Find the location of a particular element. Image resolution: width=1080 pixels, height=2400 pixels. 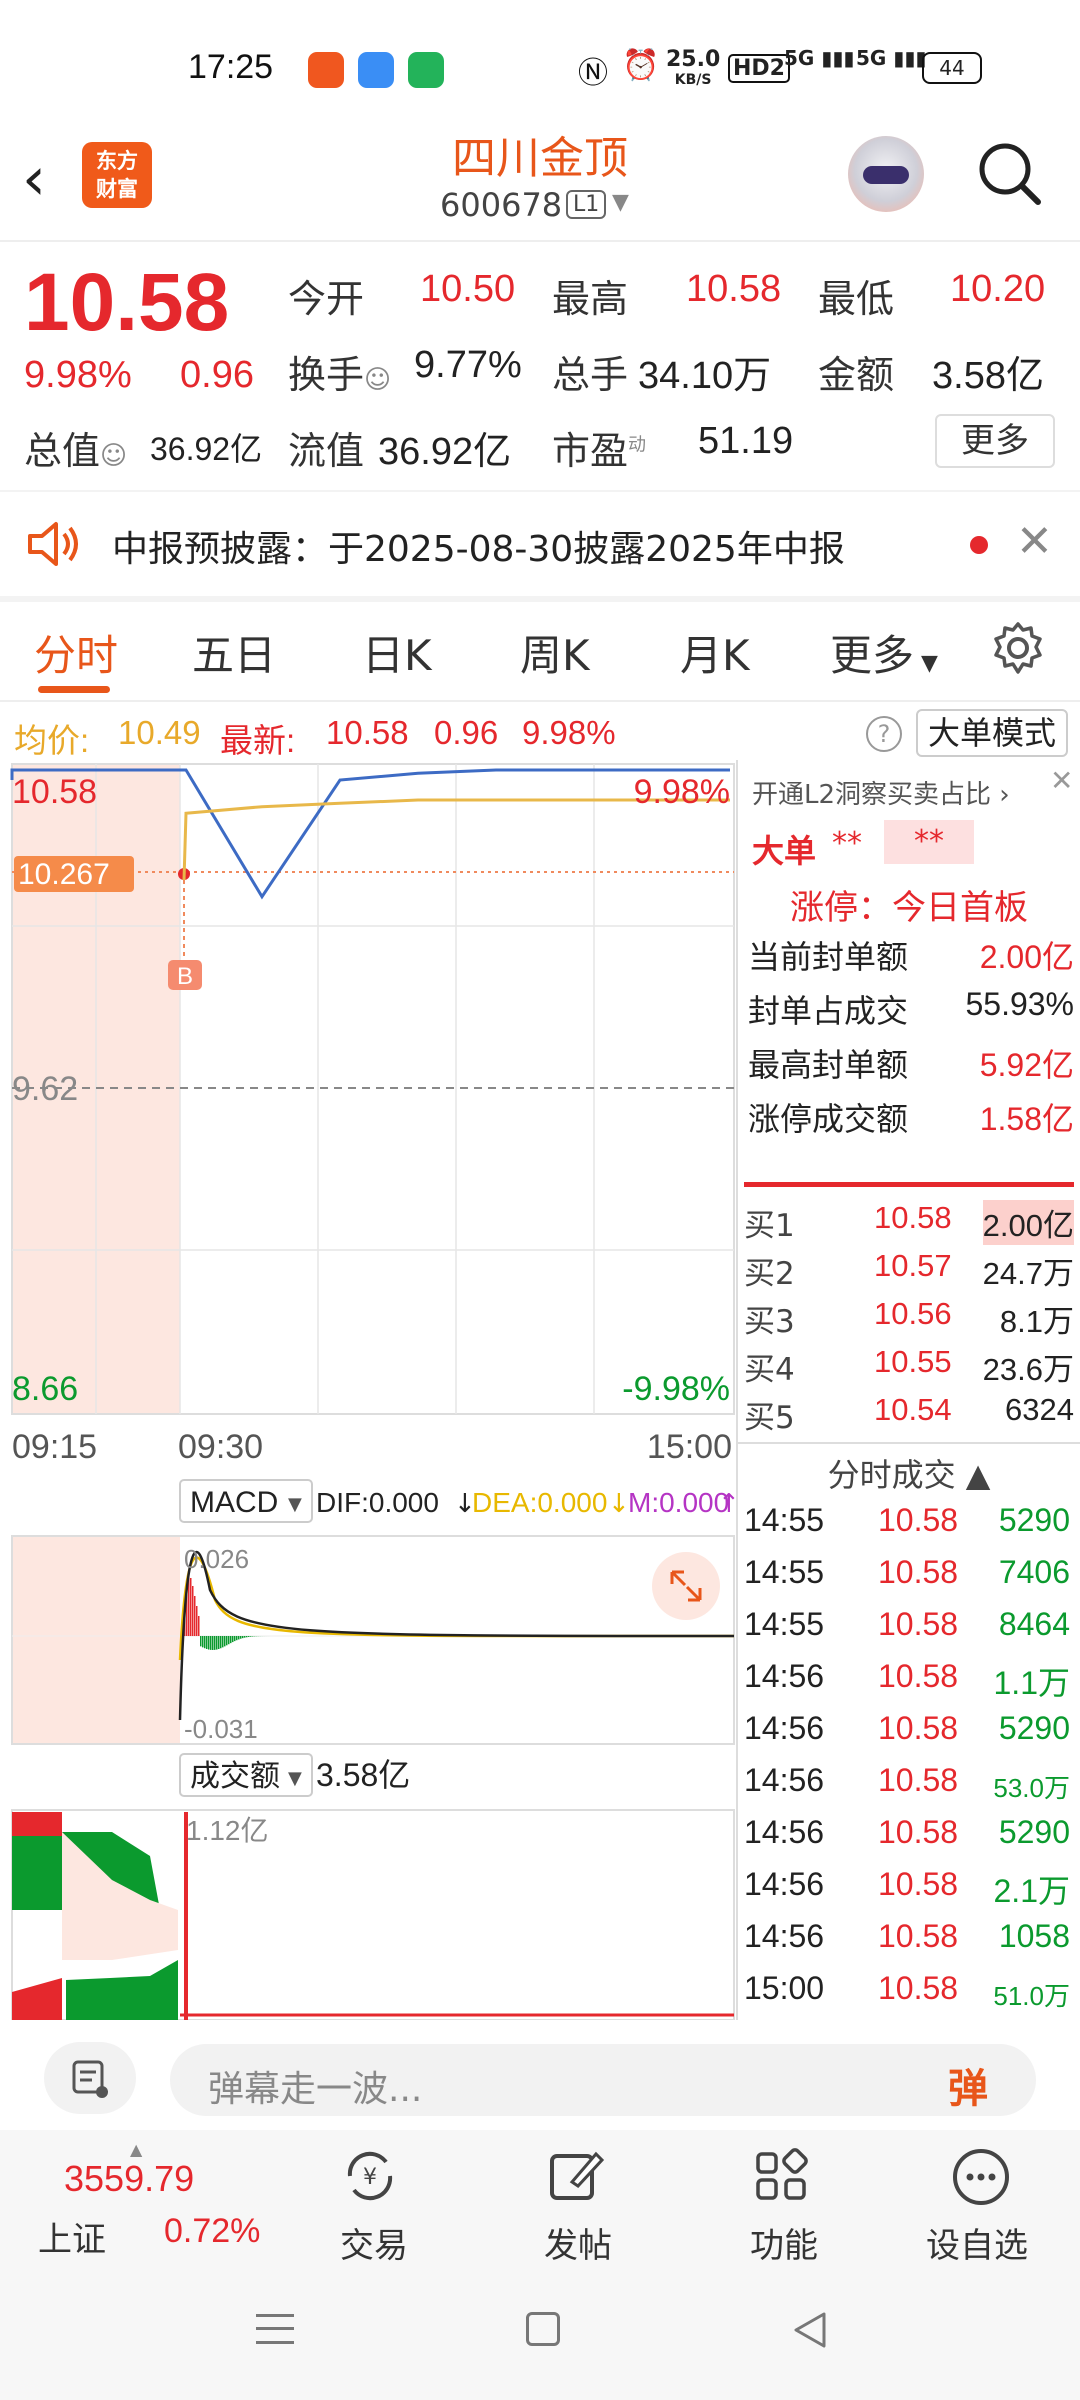

pe-value: 51.19 is located at coordinates (746, 441).